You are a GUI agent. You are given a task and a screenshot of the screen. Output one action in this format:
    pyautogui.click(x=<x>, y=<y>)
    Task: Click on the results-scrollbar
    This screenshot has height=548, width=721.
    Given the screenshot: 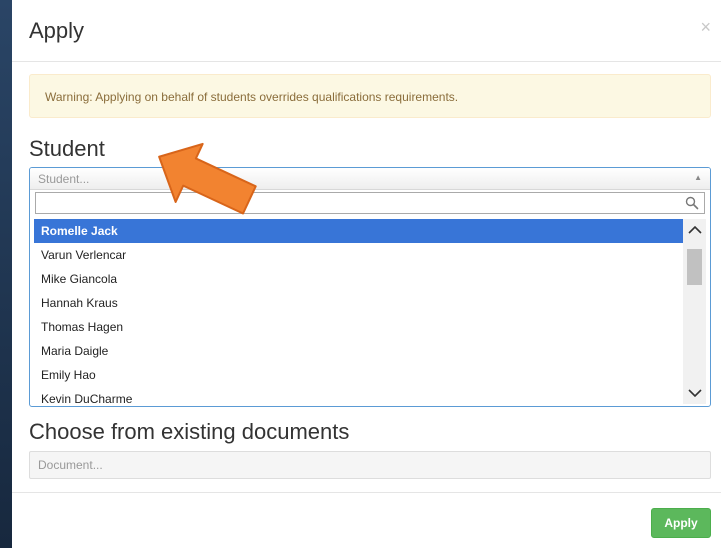 What is the action you would take?
    pyautogui.click(x=694, y=311)
    